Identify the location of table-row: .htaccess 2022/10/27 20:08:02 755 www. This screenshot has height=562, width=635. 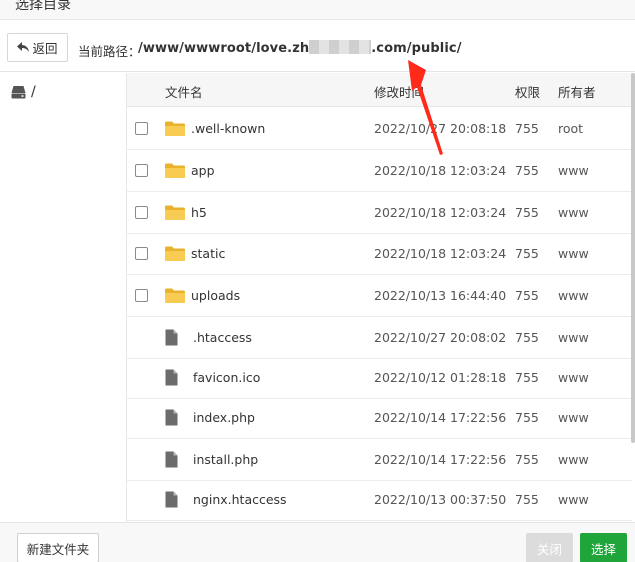
(379, 338).